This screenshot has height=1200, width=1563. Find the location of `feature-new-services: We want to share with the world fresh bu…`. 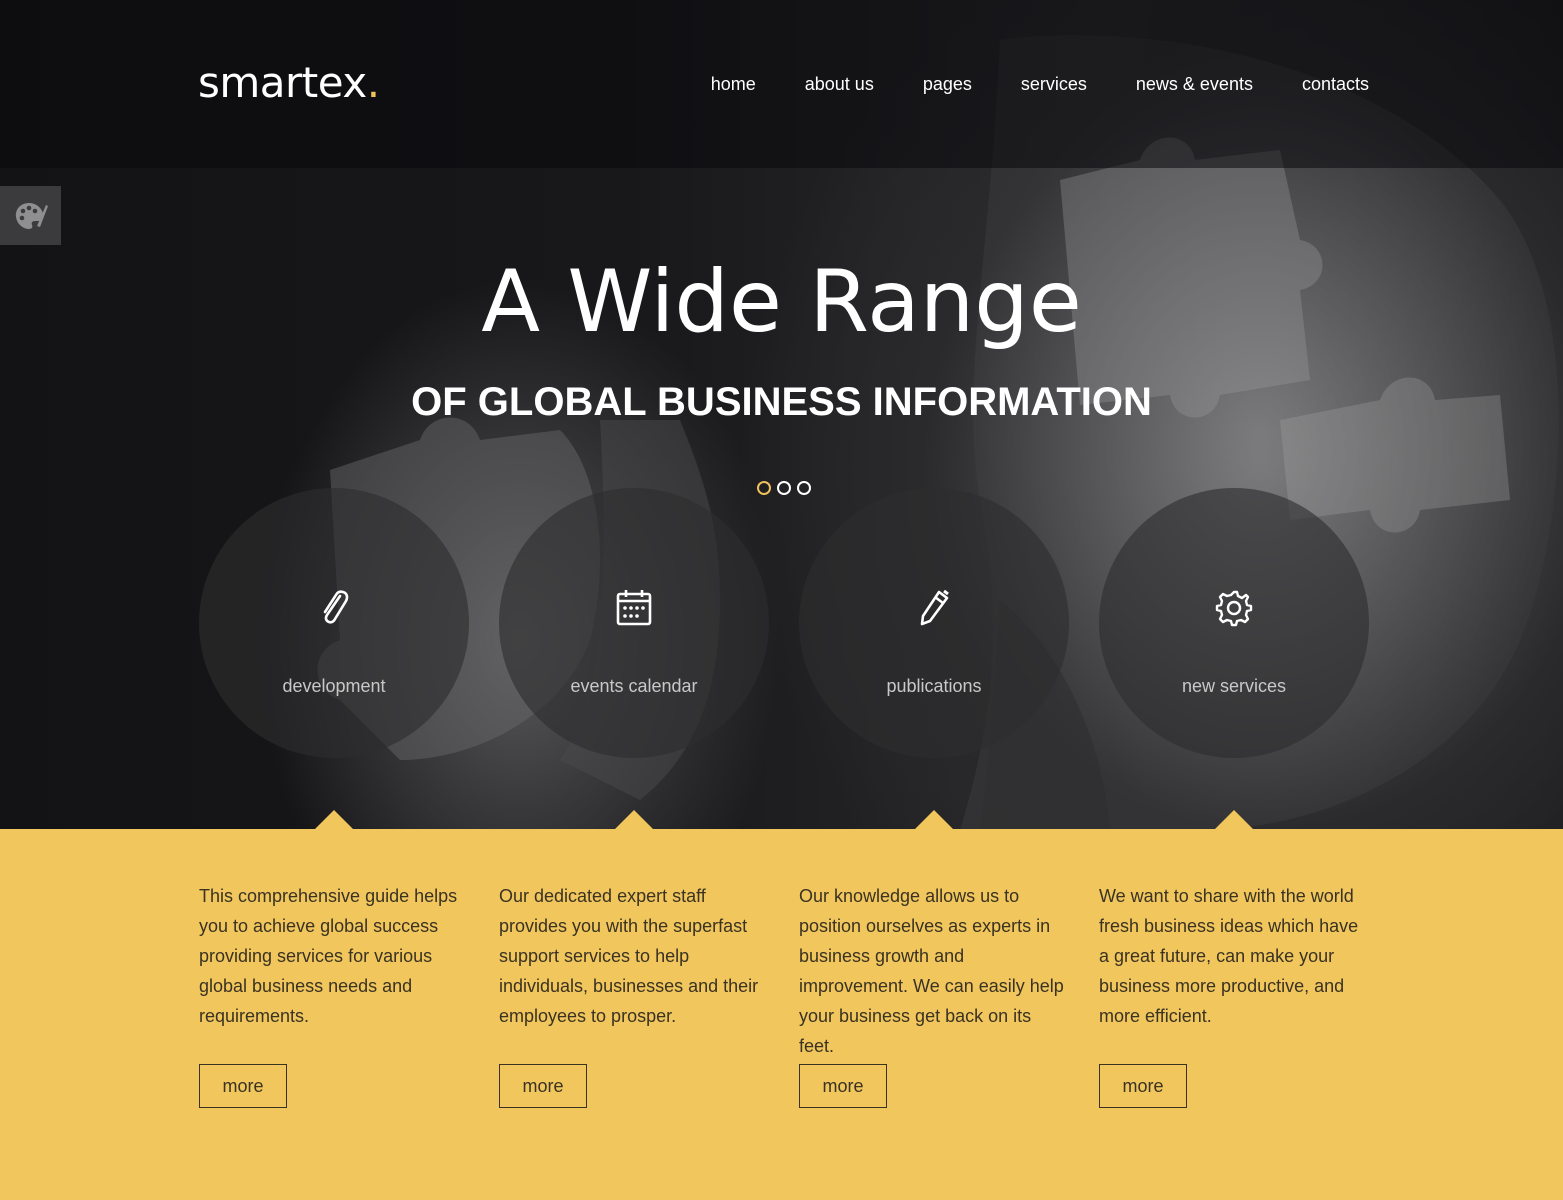

feature-new-services: We want to share with the world fresh bu… is located at coordinates (1235, 956).